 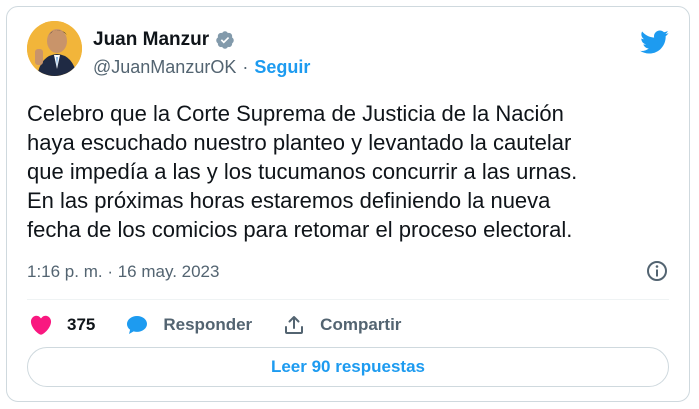 I want to click on action-bar: 375 Responder Compartir, so click(x=230, y=325).